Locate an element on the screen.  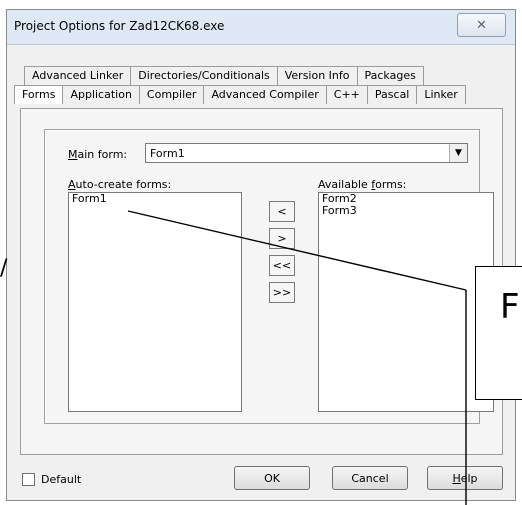
tab-advanced-linker: Advanced Linker is located at coordinates (78, 75).